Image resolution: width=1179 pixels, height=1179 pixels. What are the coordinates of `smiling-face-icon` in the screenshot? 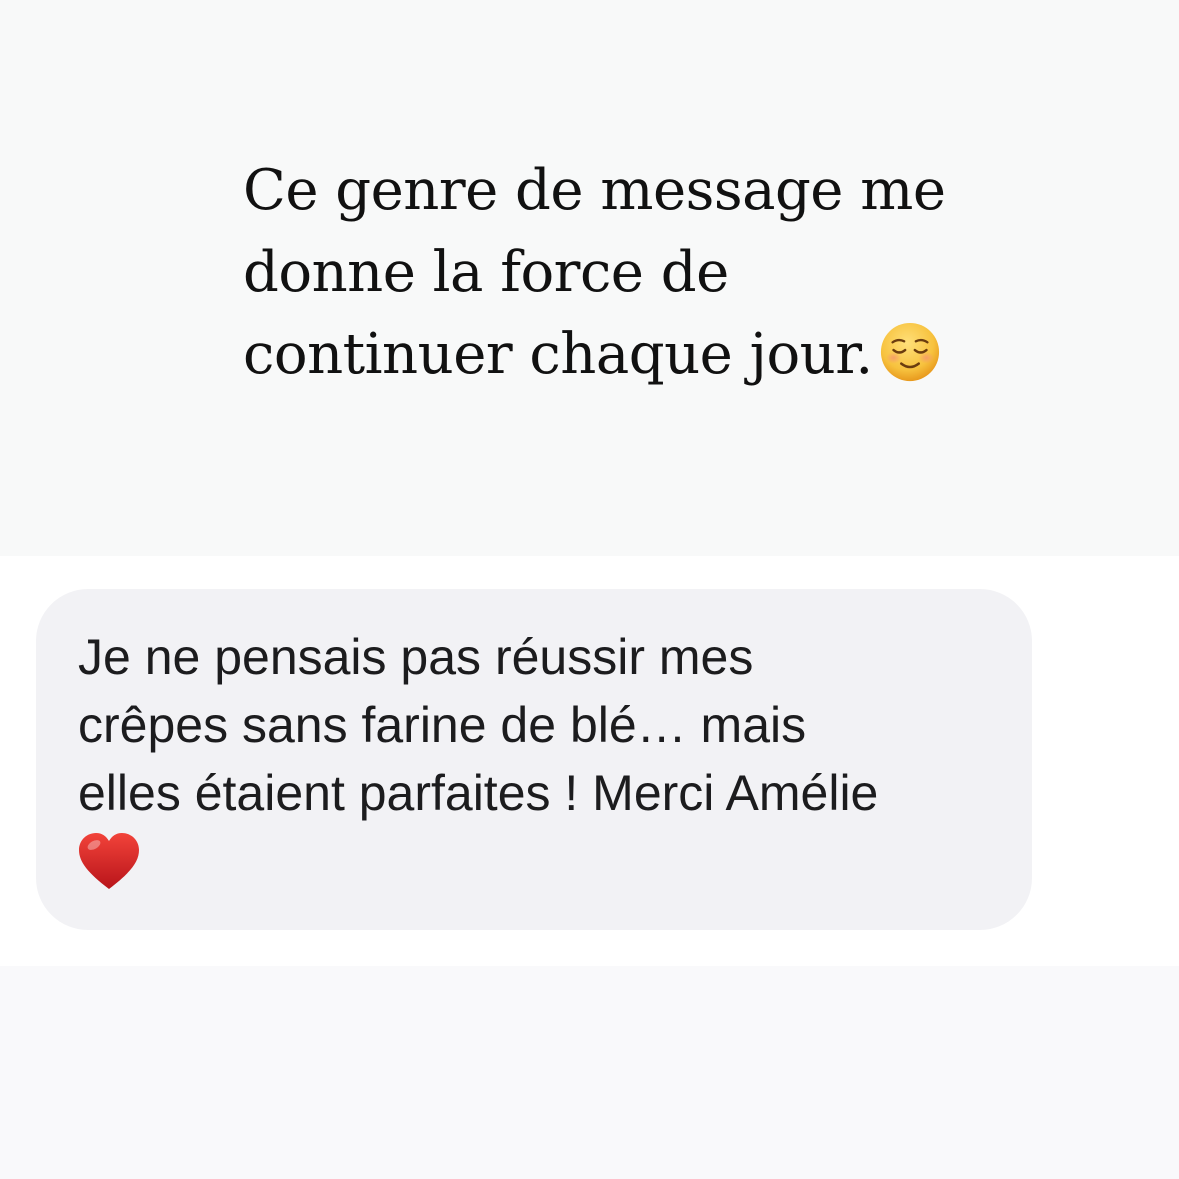 It's located at (910, 363).